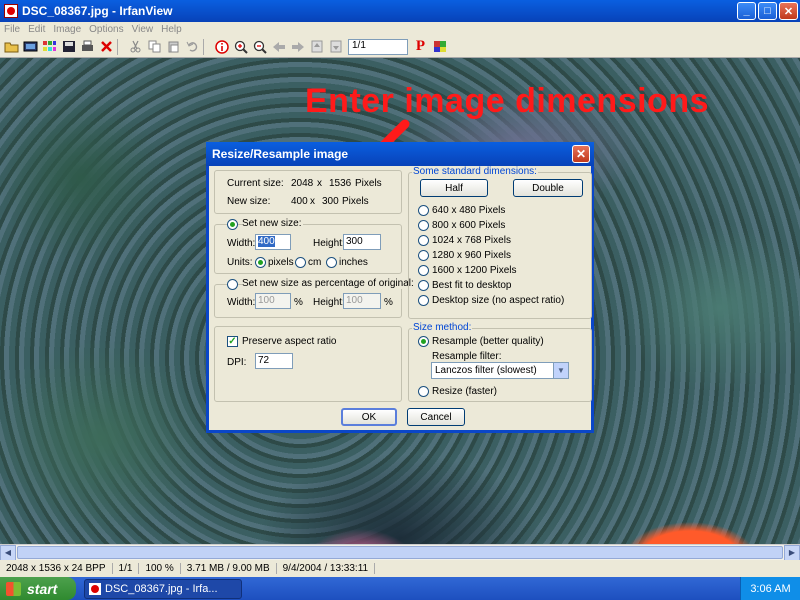 The width and height of the screenshot is (800, 600). I want to click on windows-flag-icon, so click(13, 588).